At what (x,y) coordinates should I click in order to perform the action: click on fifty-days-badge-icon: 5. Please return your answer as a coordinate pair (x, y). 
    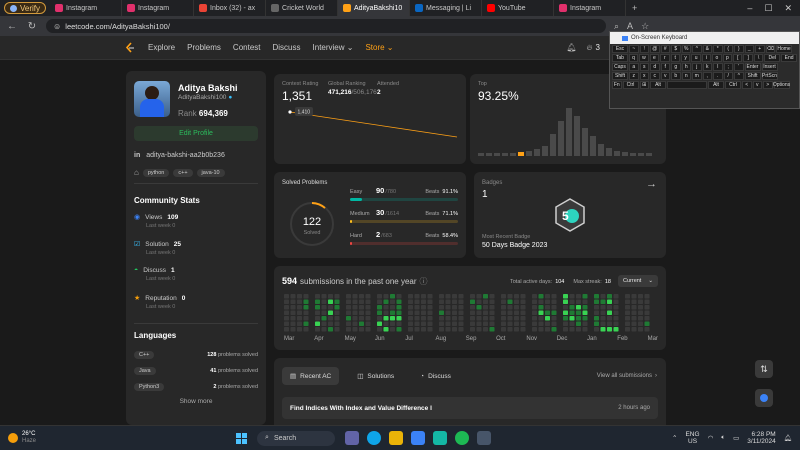
    Looking at the image, I should click on (570, 215).